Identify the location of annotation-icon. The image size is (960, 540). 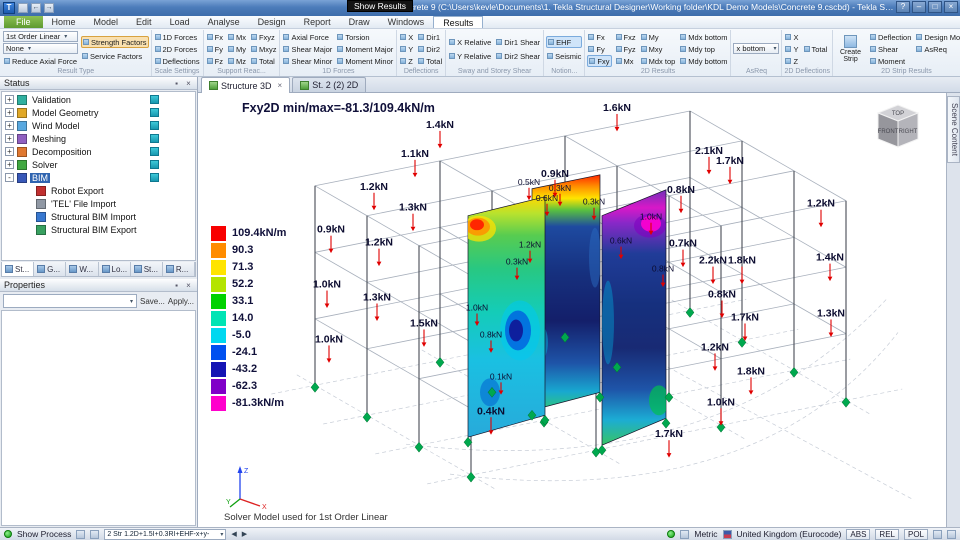
(81, 534).